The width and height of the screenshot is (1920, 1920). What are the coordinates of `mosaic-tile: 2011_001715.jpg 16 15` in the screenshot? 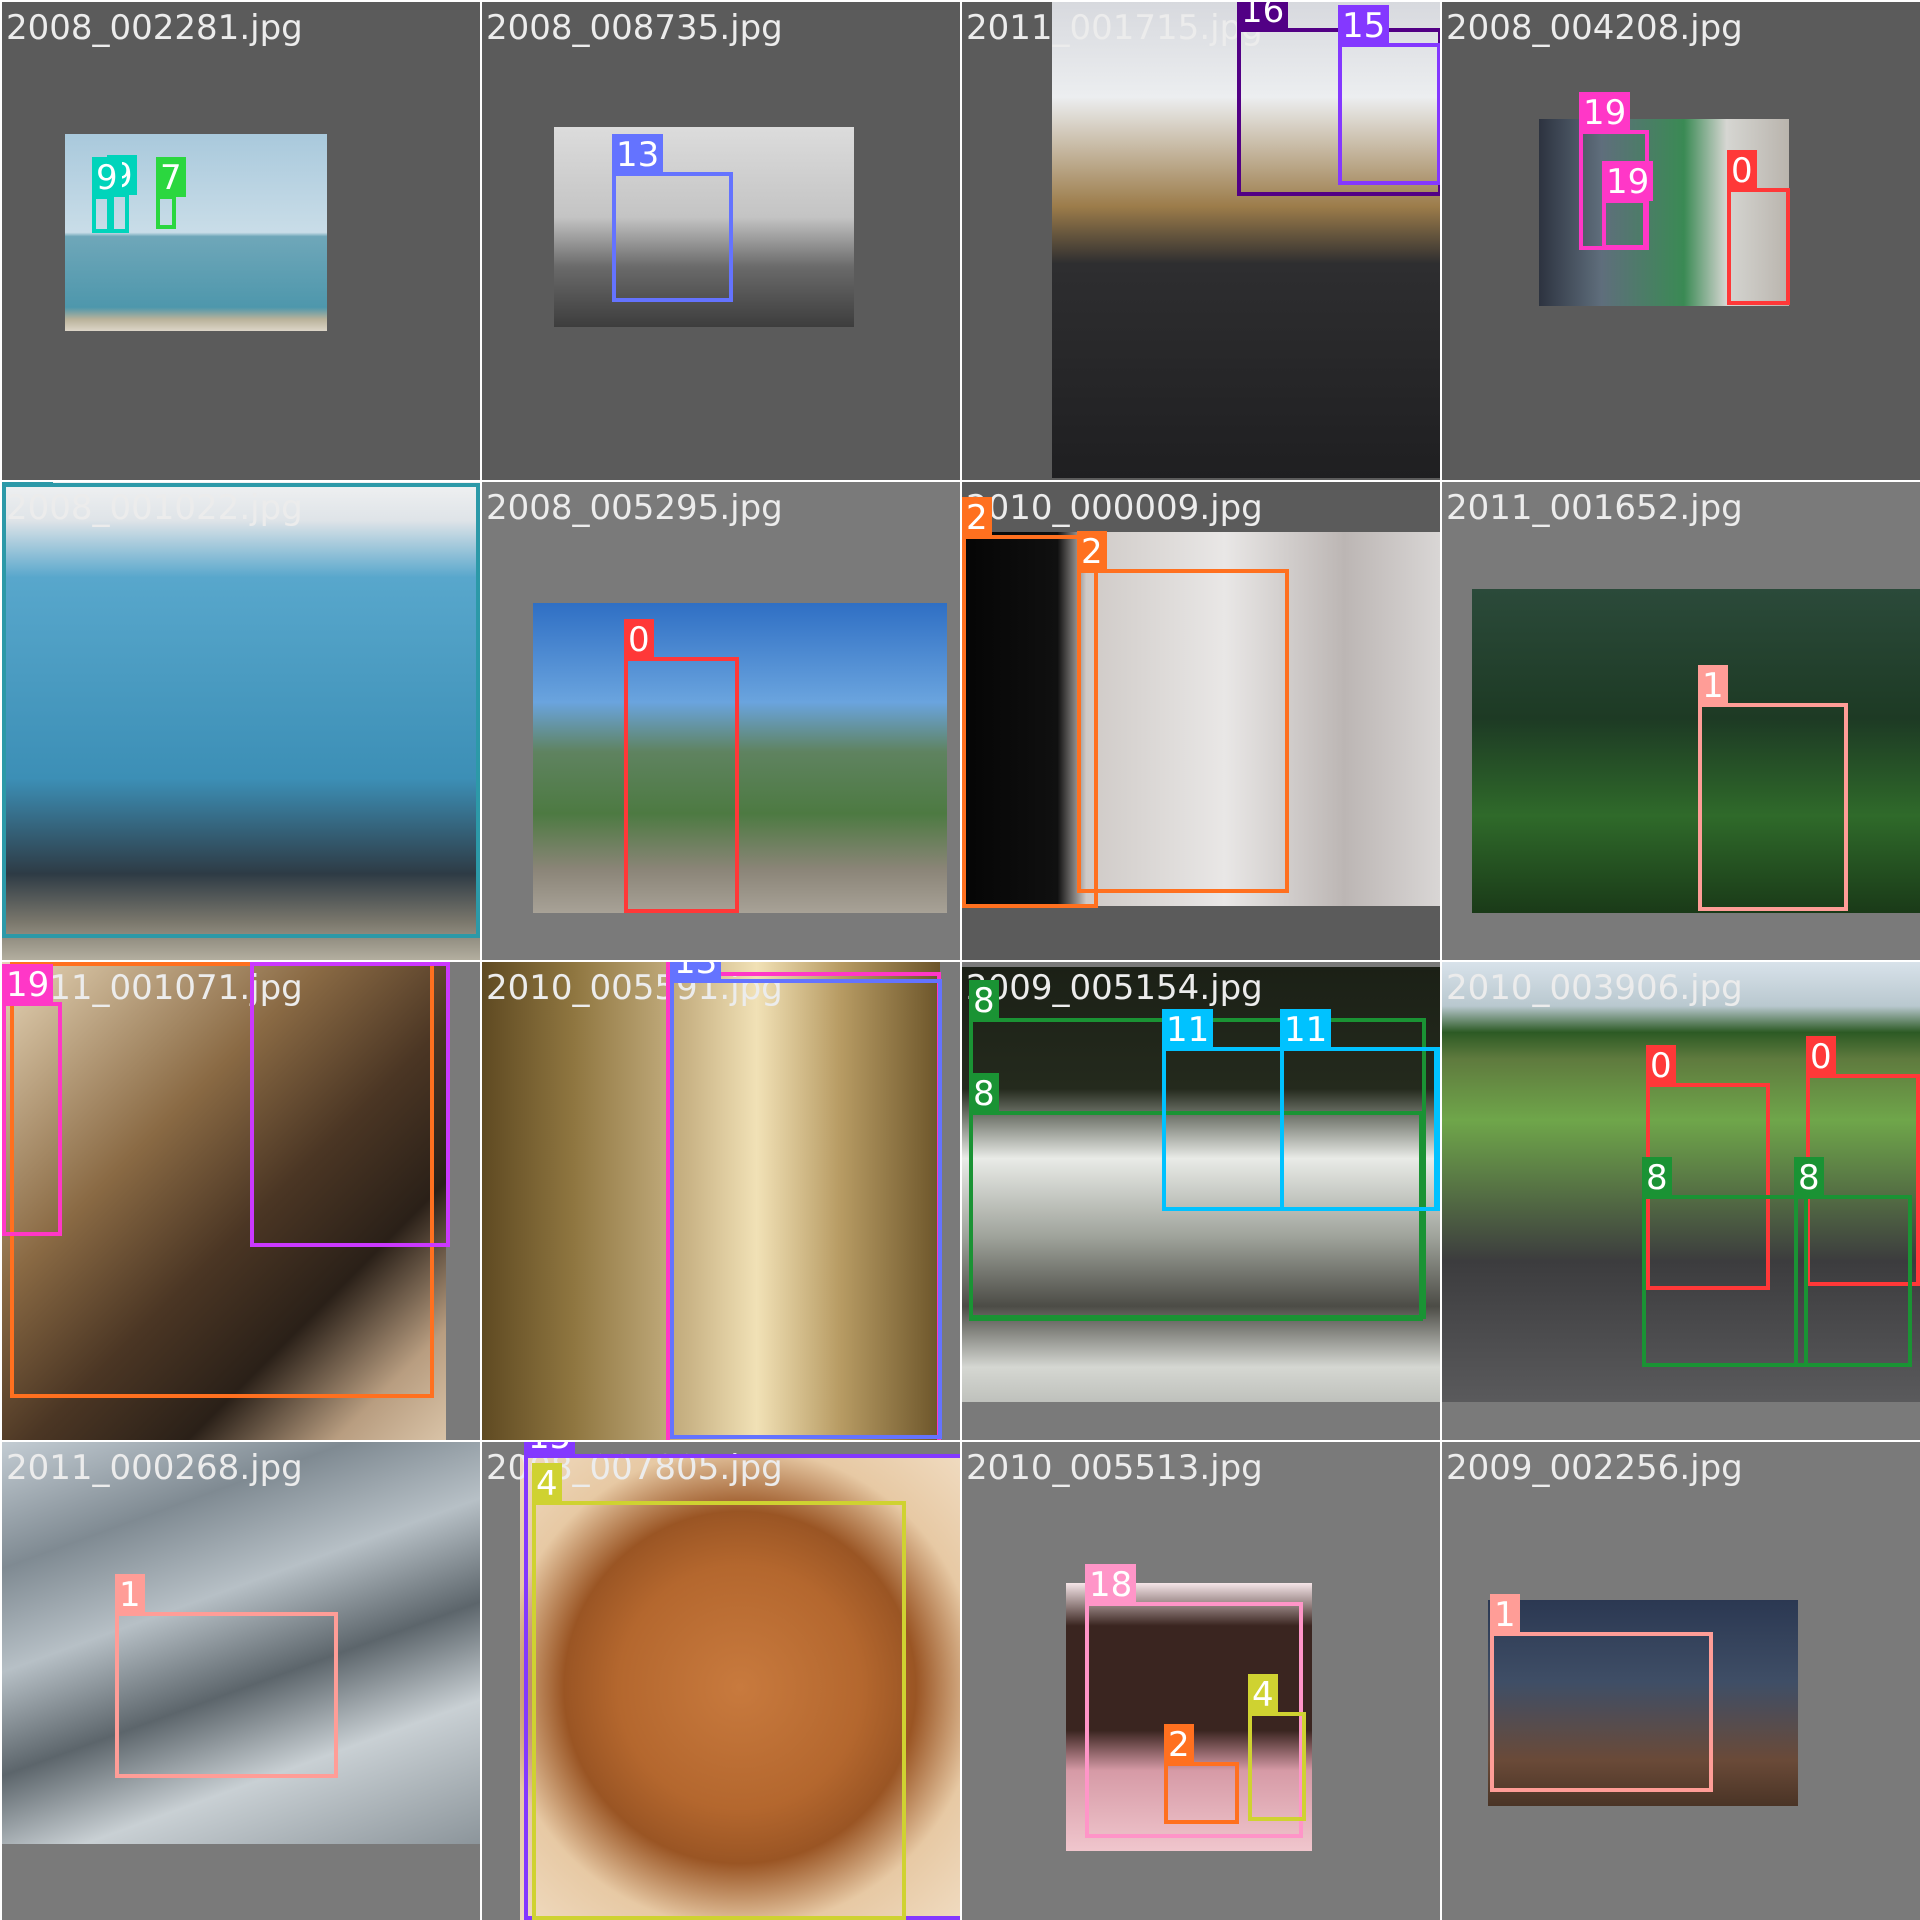 It's located at (1201, 241).